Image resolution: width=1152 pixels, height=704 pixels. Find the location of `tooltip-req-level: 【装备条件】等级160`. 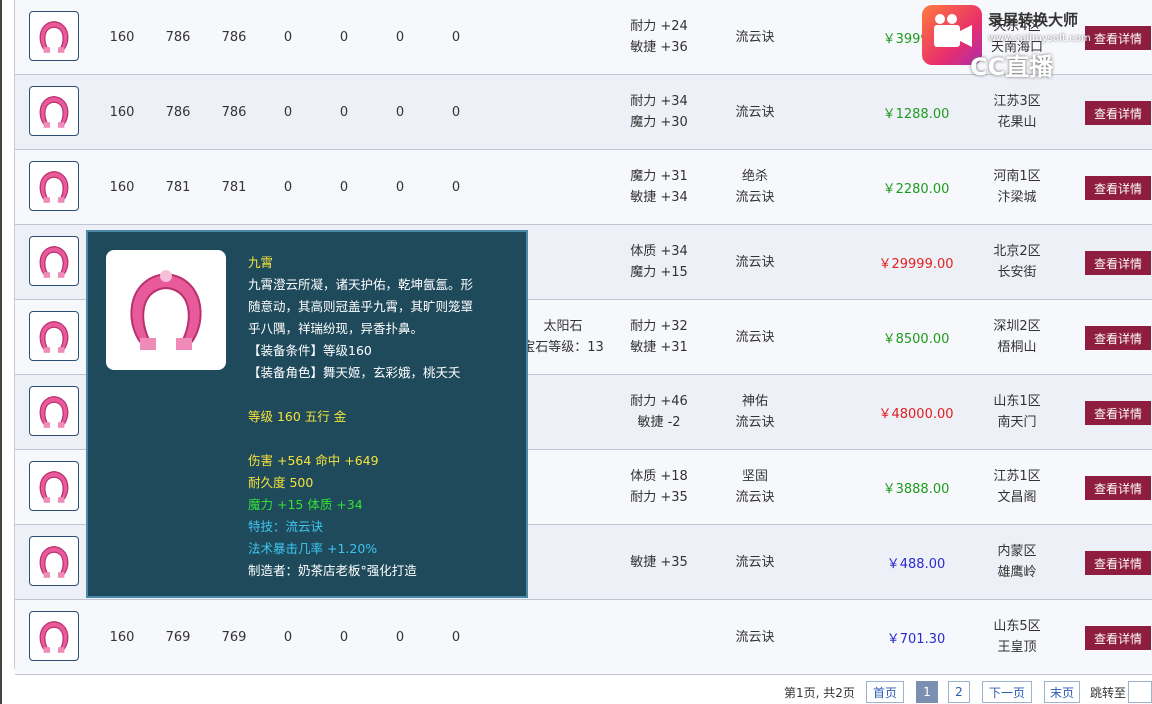

tooltip-req-level: 【装备条件】等级160 is located at coordinates (310, 350).